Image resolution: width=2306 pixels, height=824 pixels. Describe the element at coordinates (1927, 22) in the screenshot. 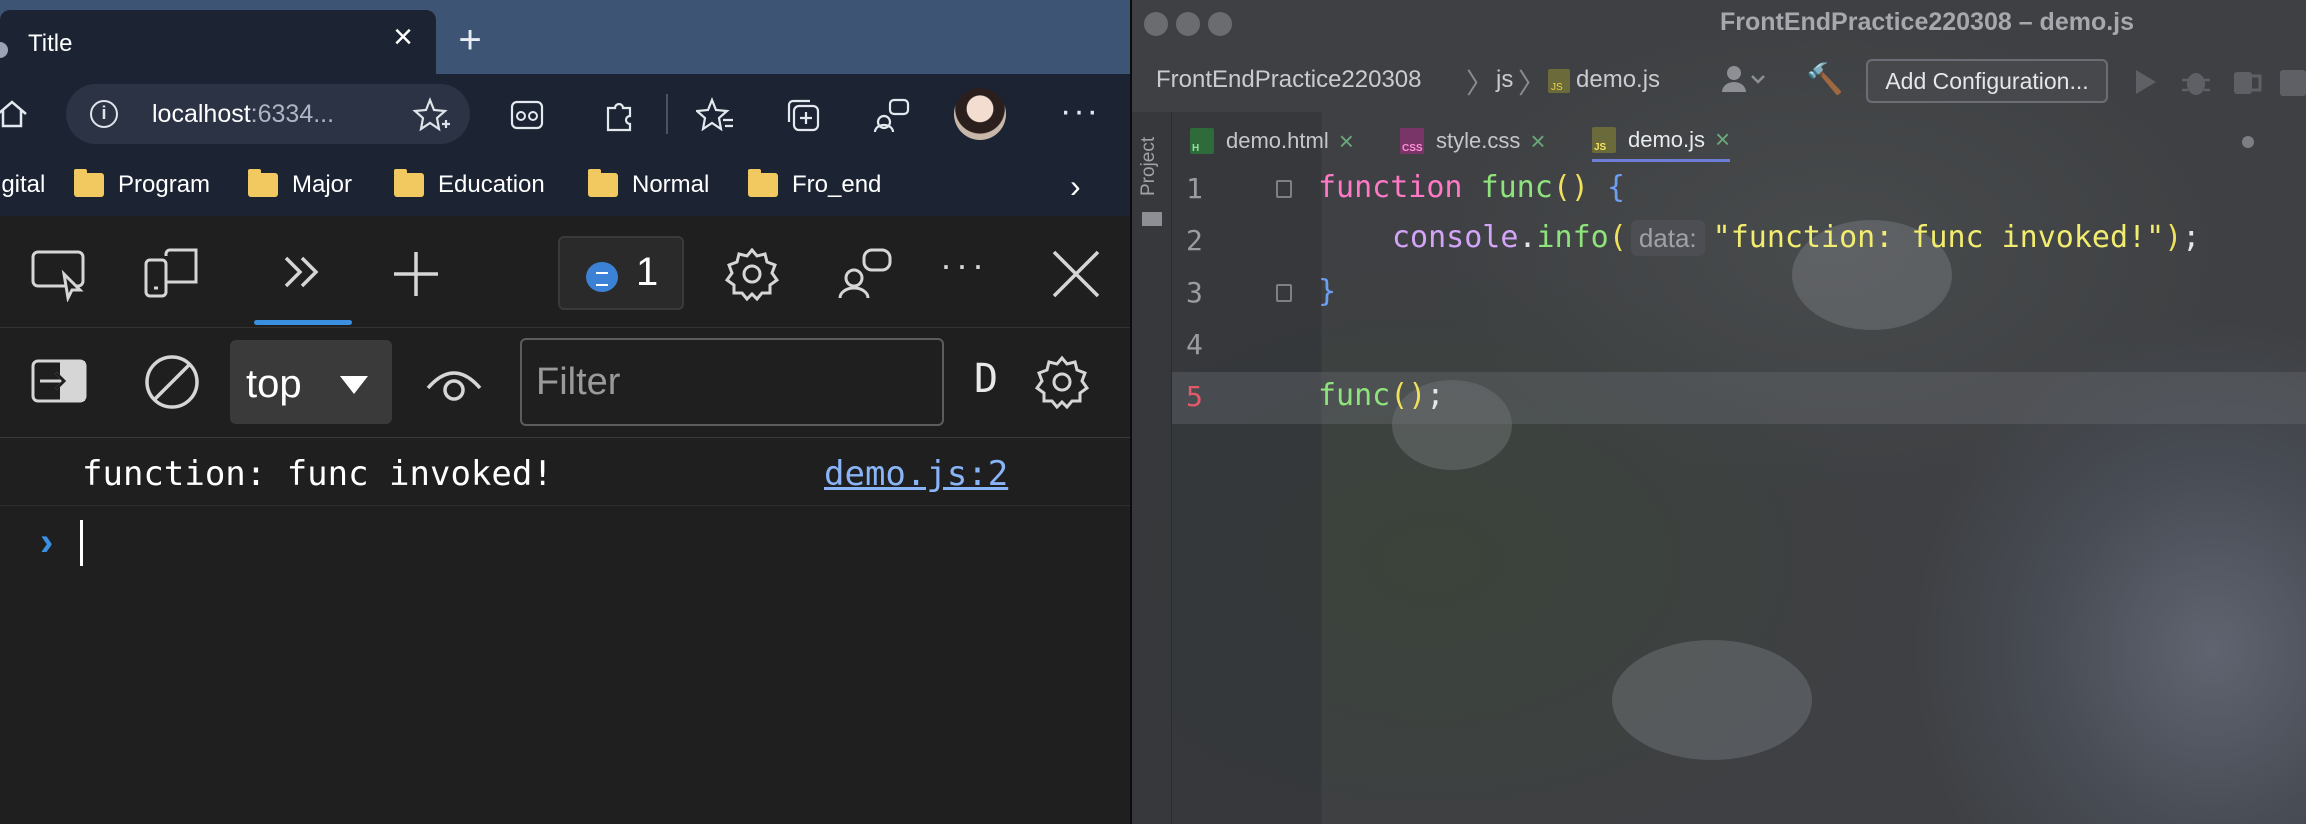

I see `ide-window-title: FrontEndPractice220308 – demo.js` at that location.